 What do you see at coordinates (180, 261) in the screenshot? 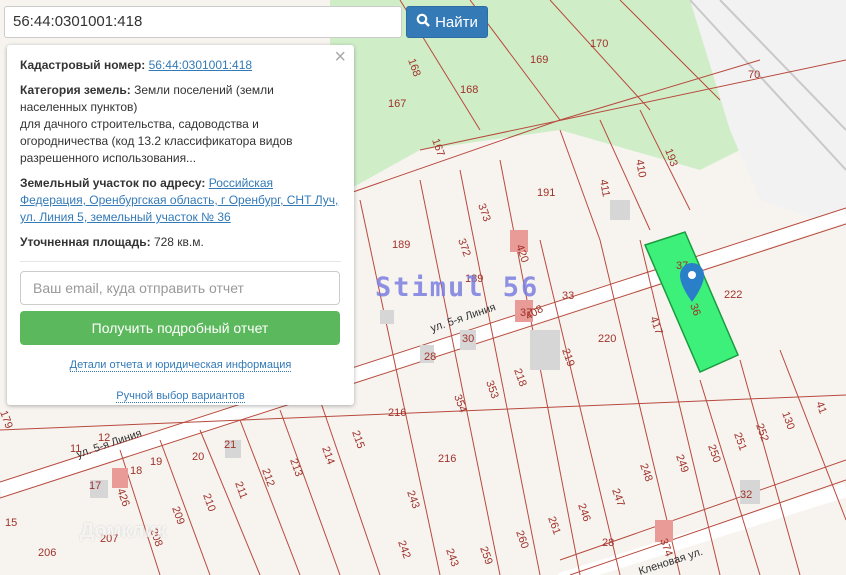
I see `divider` at bounding box center [180, 261].